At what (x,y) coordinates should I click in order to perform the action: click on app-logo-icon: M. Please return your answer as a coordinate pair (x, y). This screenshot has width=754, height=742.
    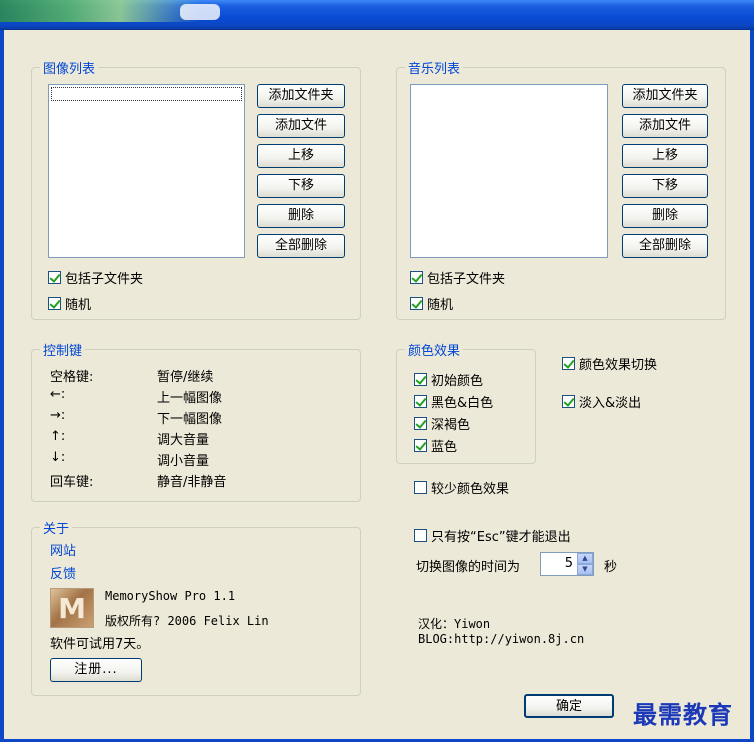
    Looking at the image, I should click on (72, 608).